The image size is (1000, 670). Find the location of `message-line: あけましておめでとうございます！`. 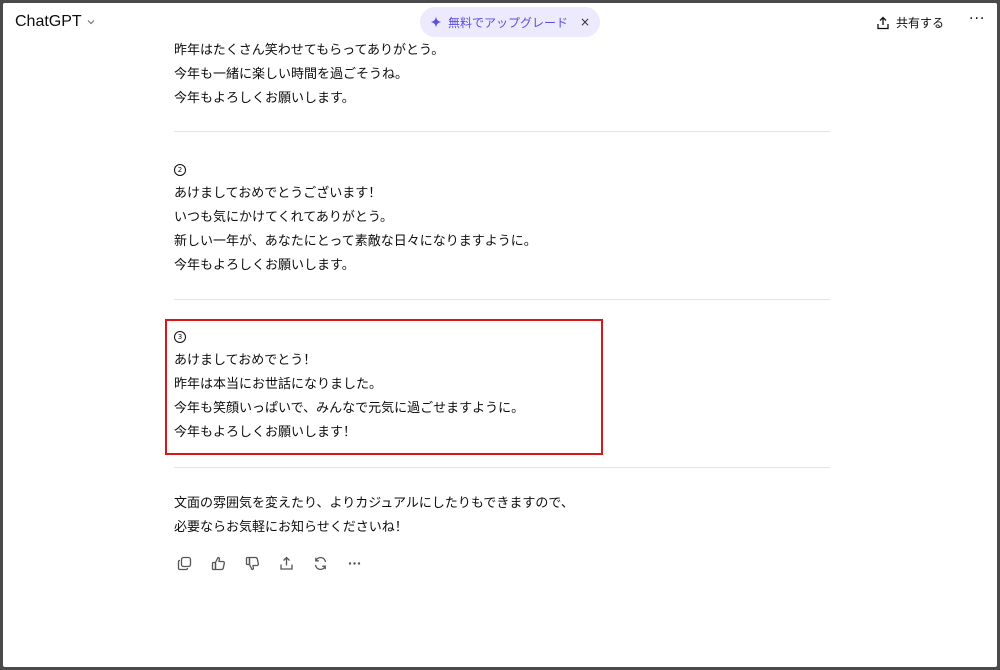

message-line: あけましておめでとうございます！ is located at coordinates (278, 193).